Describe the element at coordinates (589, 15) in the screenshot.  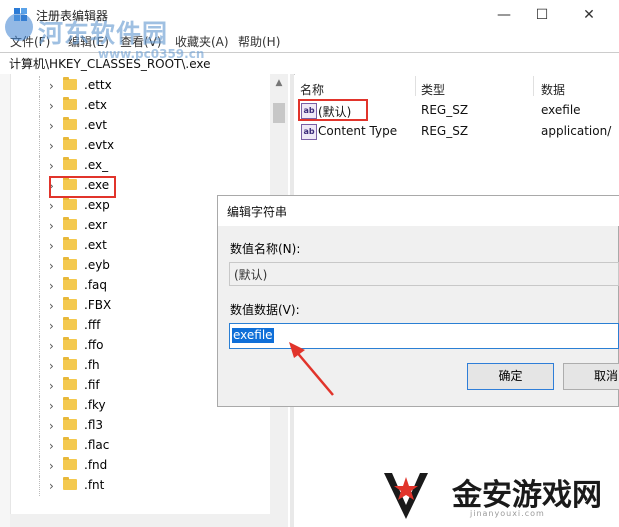
I see `close-button: ✕` at that location.